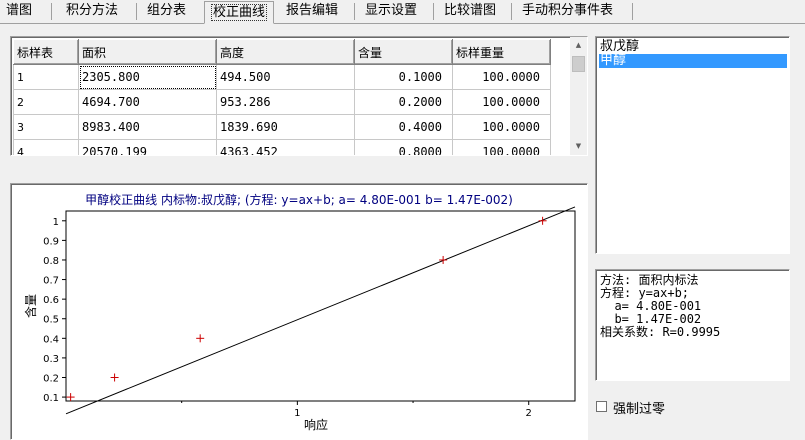 The width and height of the screenshot is (805, 440). What do you see at coordinates (316, 424) in the screenshot?
I see `x-axis-label: 响应` at bounding box center [316, 424].